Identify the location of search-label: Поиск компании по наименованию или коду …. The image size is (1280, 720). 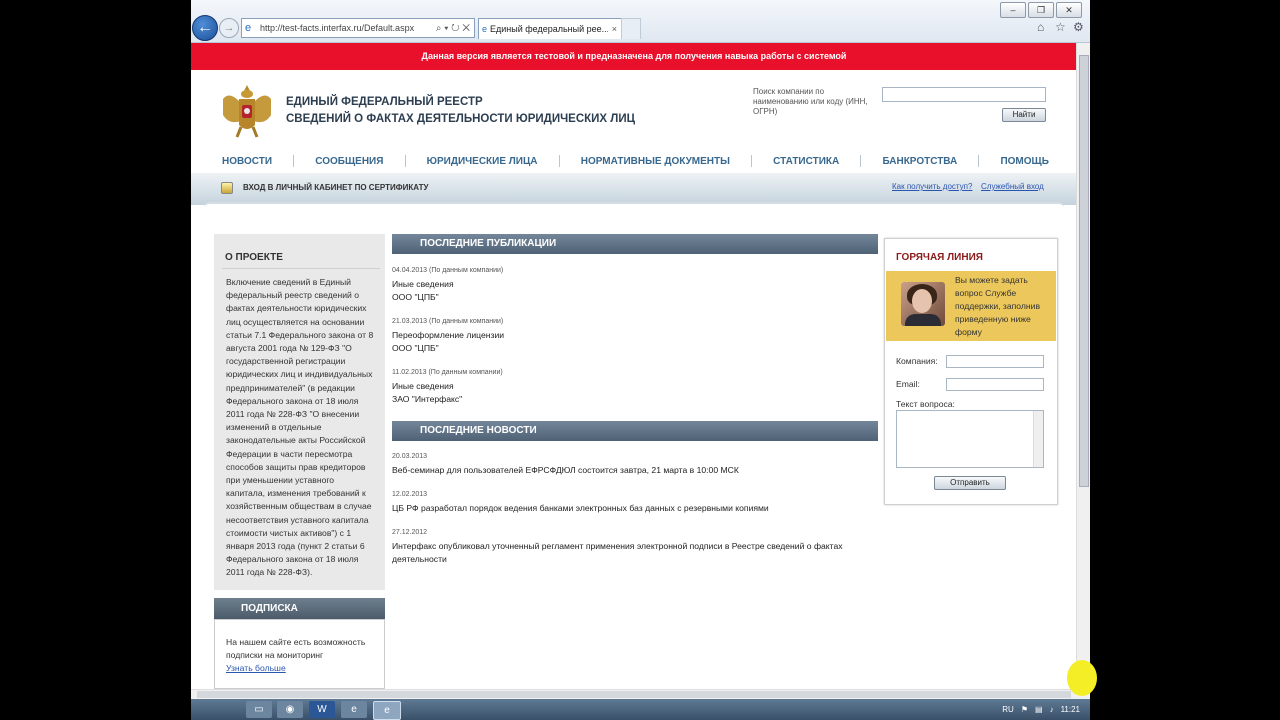
(810, 101).